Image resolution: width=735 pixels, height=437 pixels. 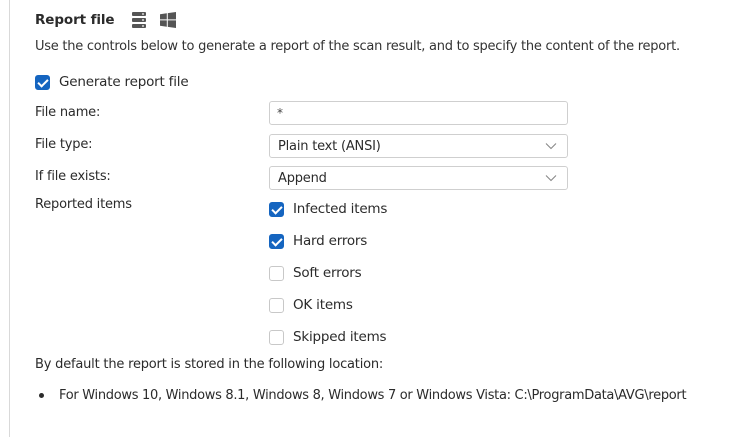 I want to click on soft-errors-checkbox, so click(x=276, y=273).